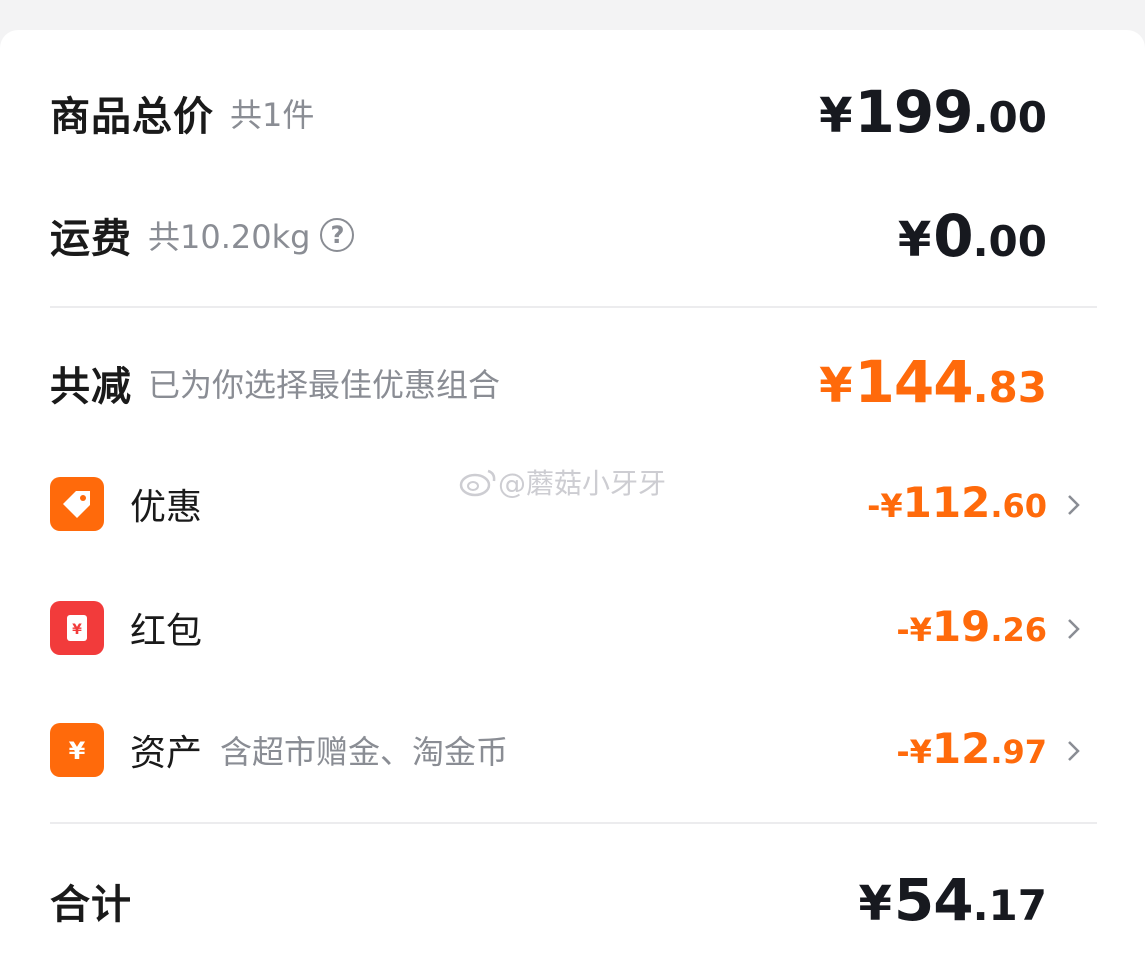 The height and width of the screenshot is (960, 1145). I want to click on weibo-icon, so click(477, 483).